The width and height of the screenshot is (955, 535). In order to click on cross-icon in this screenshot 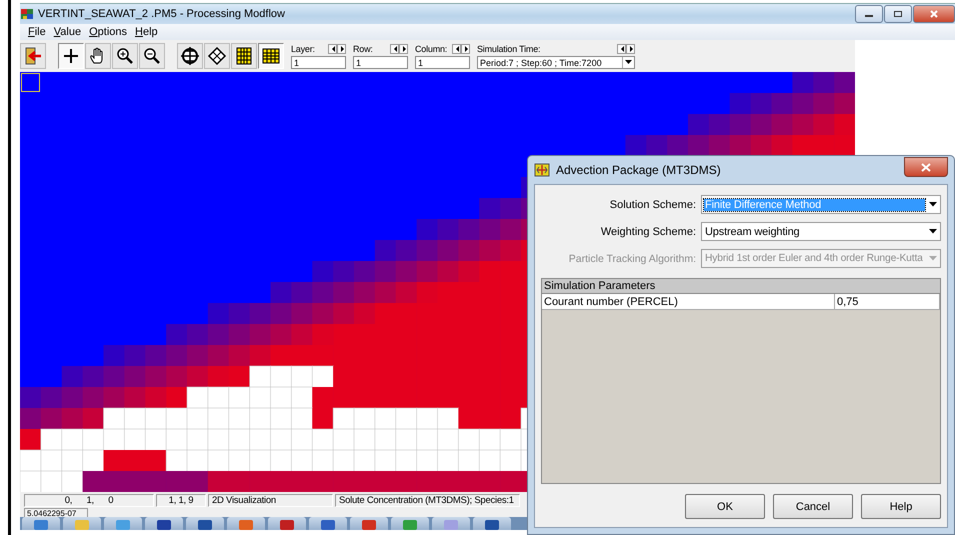, I will do `click(71, 56)`.